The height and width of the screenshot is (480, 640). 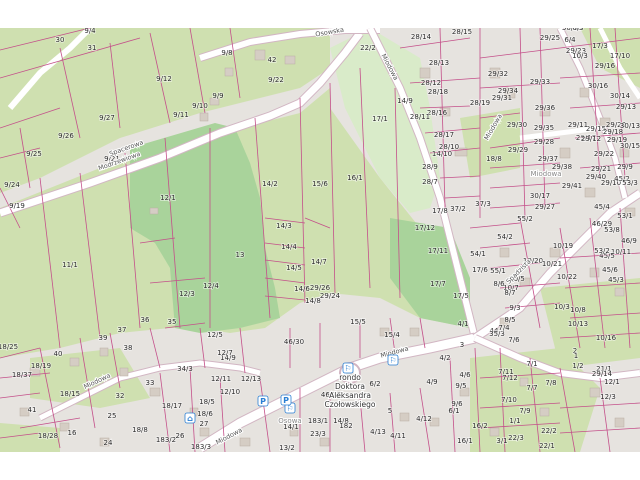 I want to click on parcel-number: 9/5, so click(x=460, y=386).